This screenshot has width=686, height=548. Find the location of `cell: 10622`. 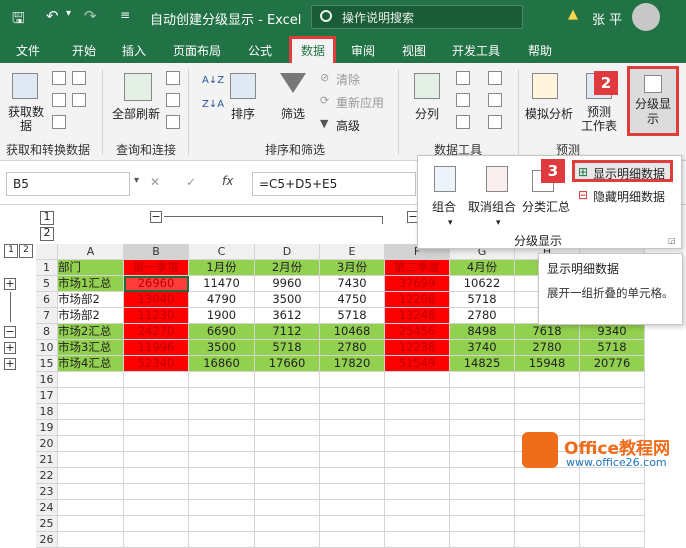

cell: 10622 is located at coordinates (482, 284).